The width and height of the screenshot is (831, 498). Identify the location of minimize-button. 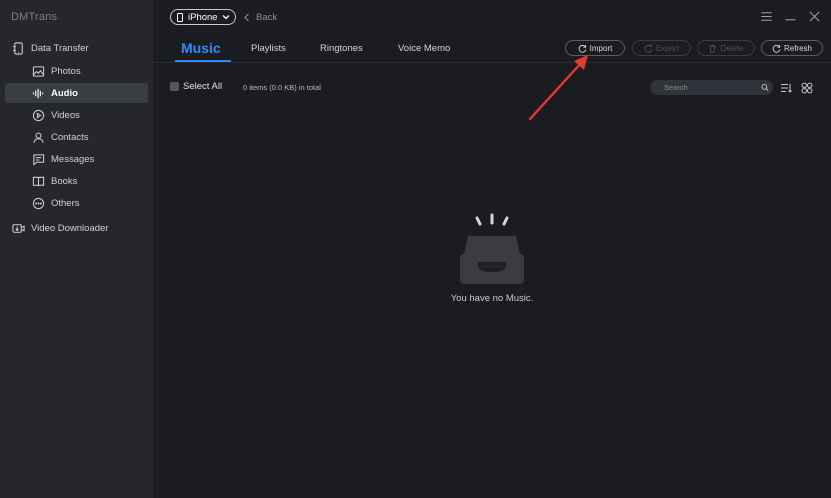
(790, 16).